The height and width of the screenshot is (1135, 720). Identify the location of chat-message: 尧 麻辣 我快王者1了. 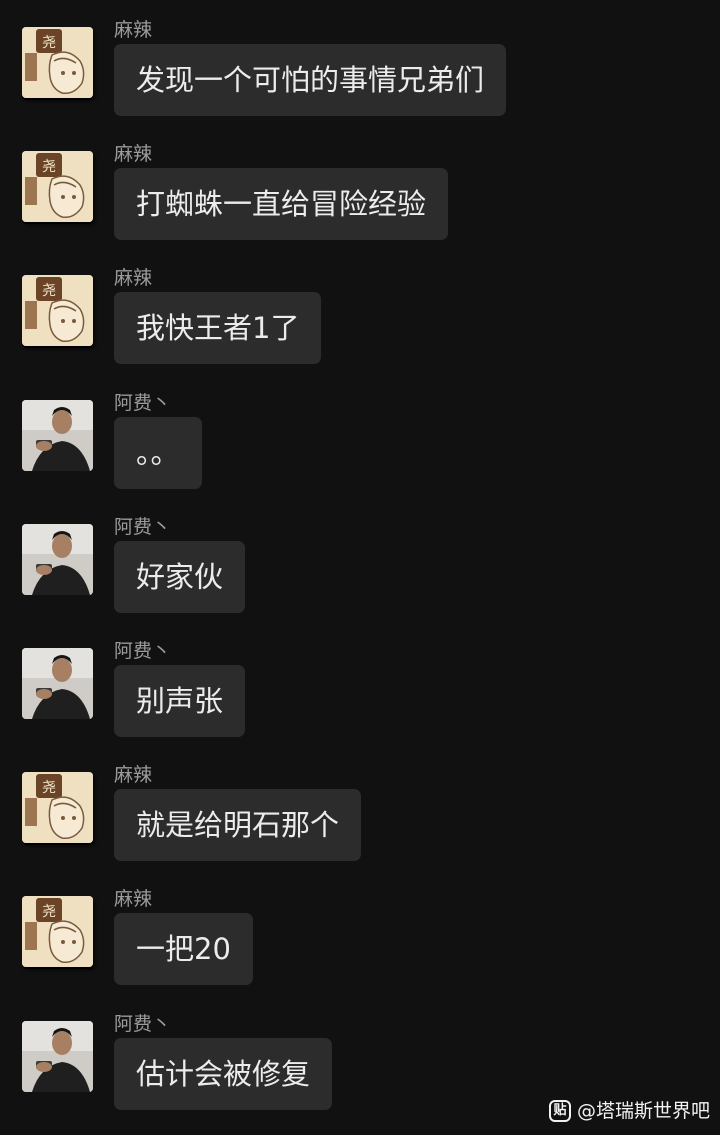
(360, 333).